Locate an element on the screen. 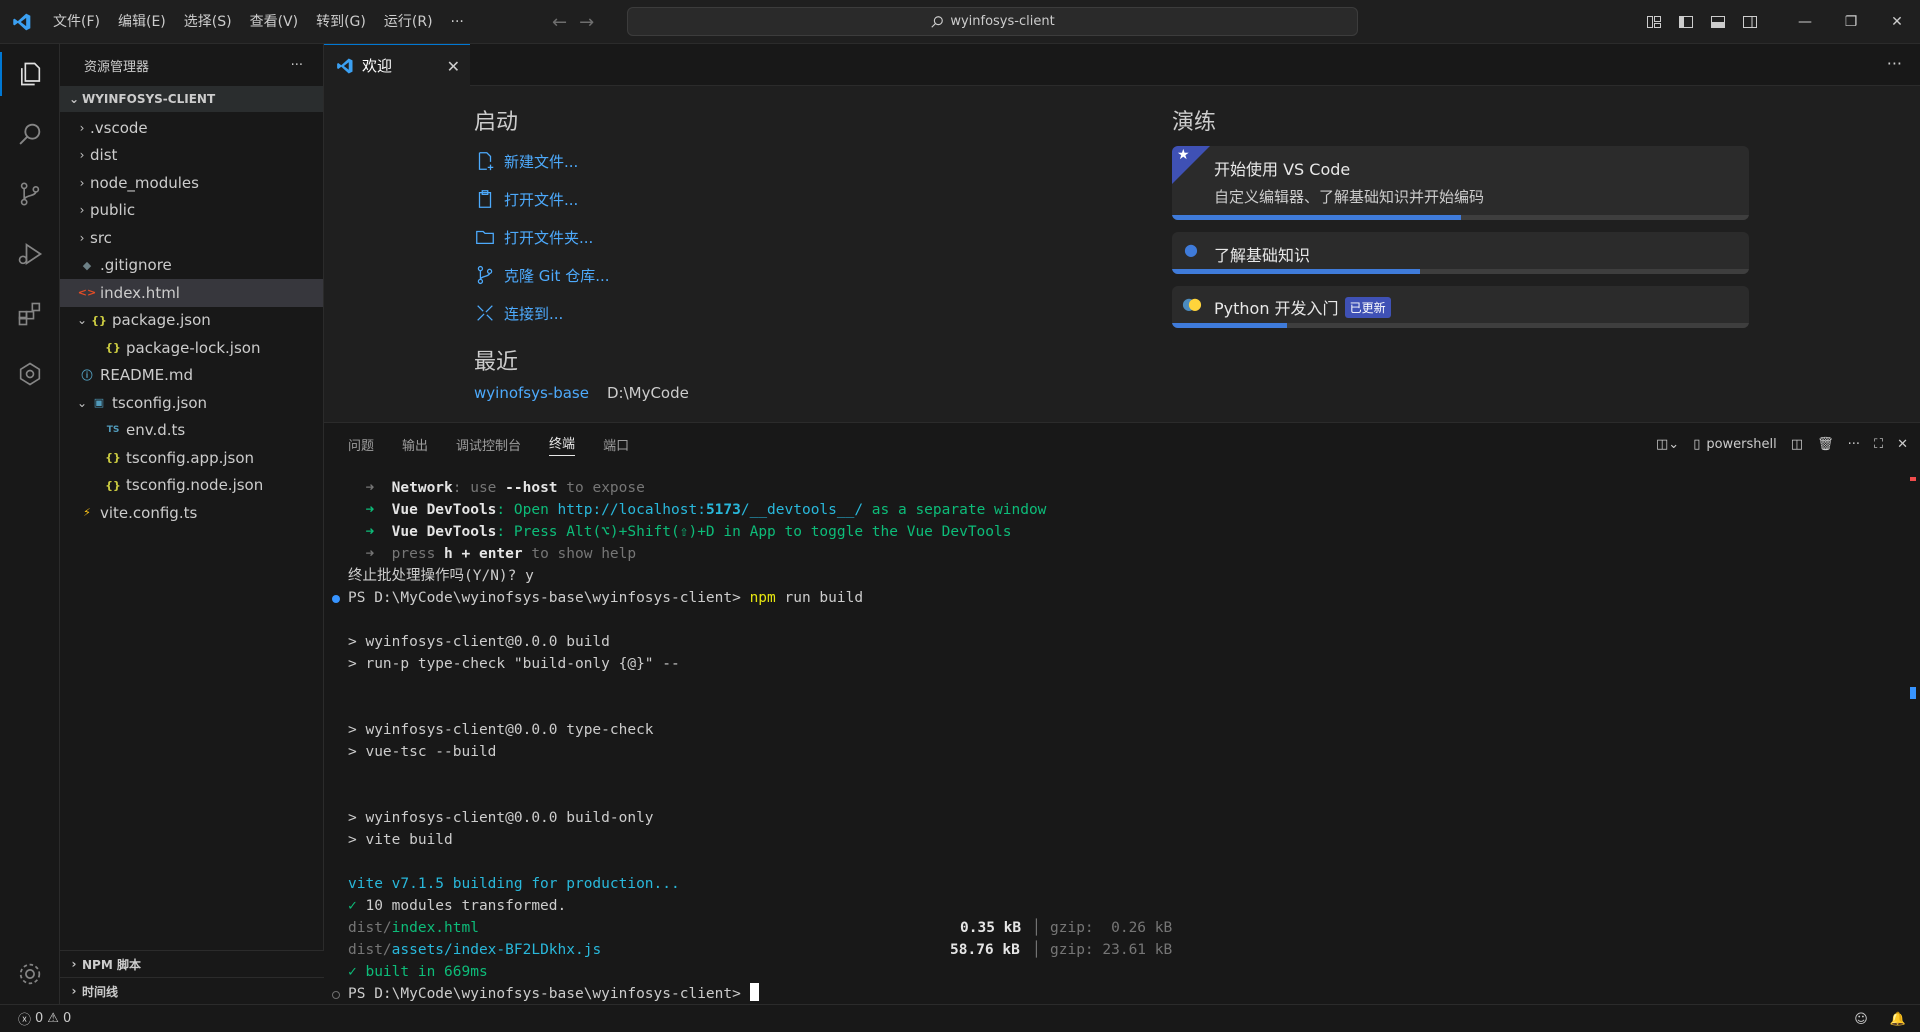  forward-arrow-icon: → is located at coordinates (586, 22).